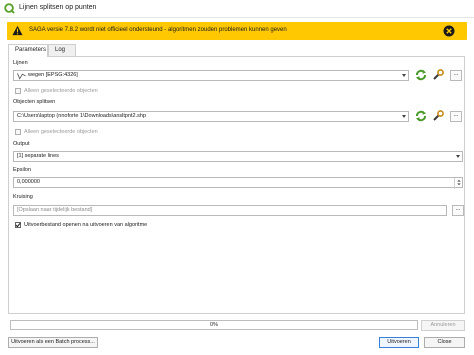 The width and height of the screenshot is (474, 355). I want to click on window-title: Lijnen splitsen op punten, so click(58, 7).